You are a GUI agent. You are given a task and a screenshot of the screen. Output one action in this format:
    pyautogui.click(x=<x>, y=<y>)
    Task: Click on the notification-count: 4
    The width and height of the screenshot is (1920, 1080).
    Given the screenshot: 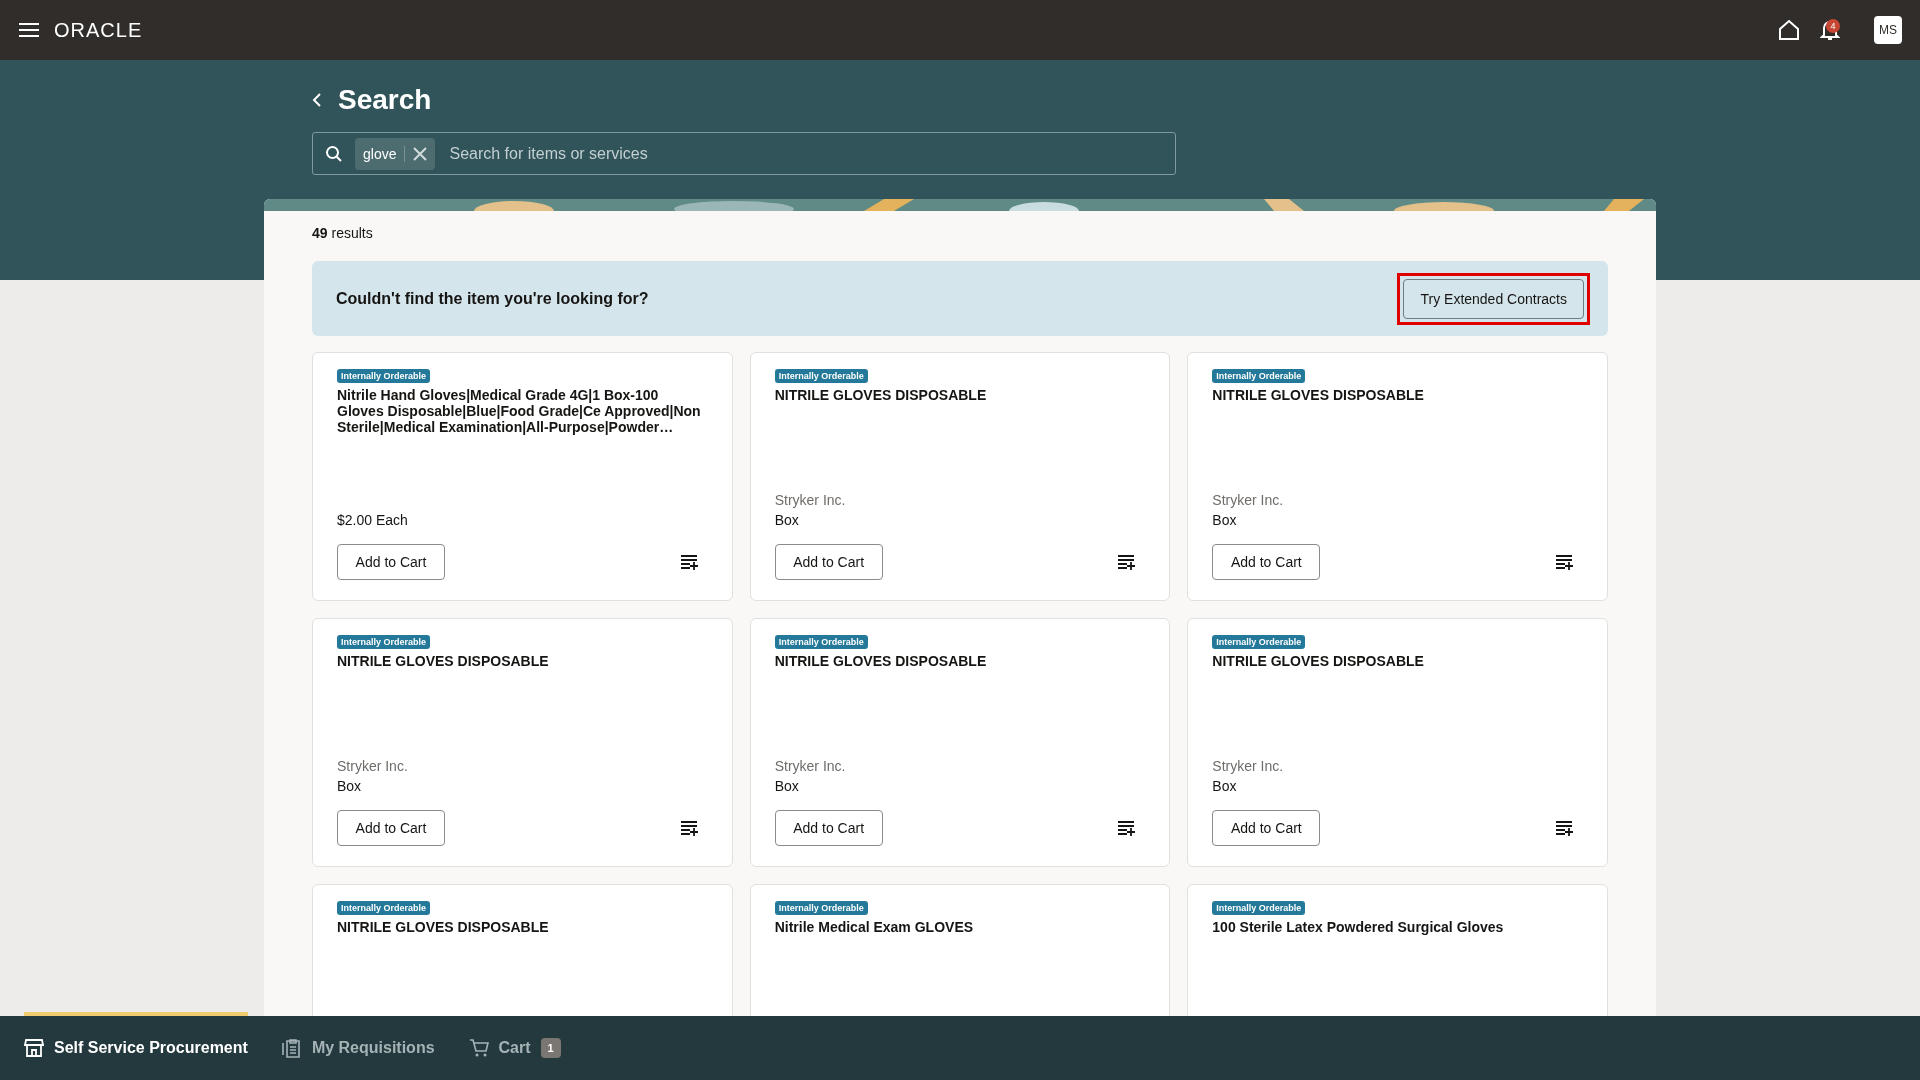 What is the action you would take?
    pyautogui.click(x=1833, y=26)
    